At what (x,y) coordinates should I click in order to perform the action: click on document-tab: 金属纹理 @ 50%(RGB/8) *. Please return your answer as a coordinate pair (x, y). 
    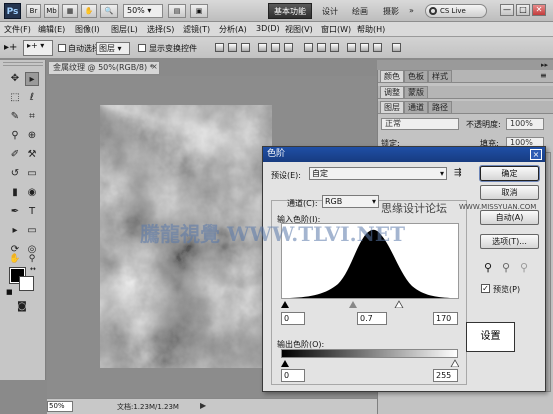
    Looking at the image, I should click on (104, 68).